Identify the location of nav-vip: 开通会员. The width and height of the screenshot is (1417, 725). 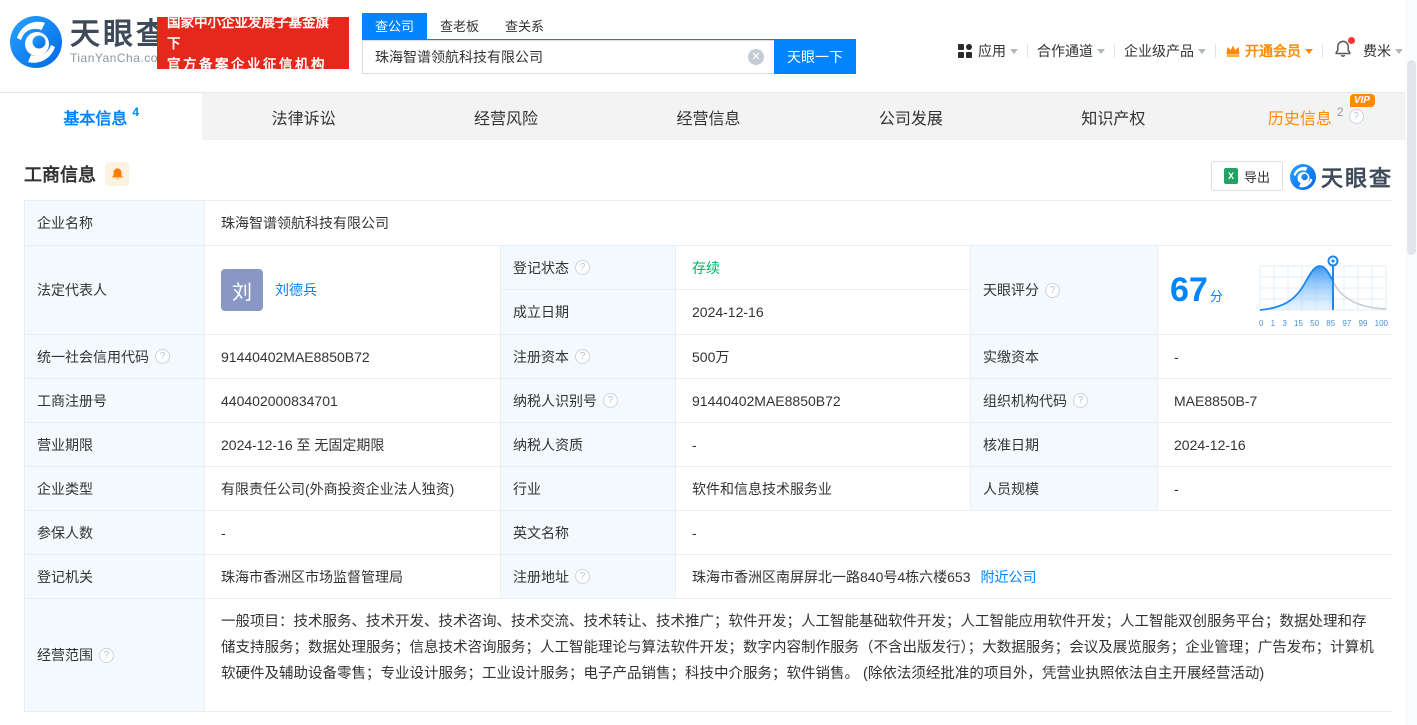
(1269, 51).